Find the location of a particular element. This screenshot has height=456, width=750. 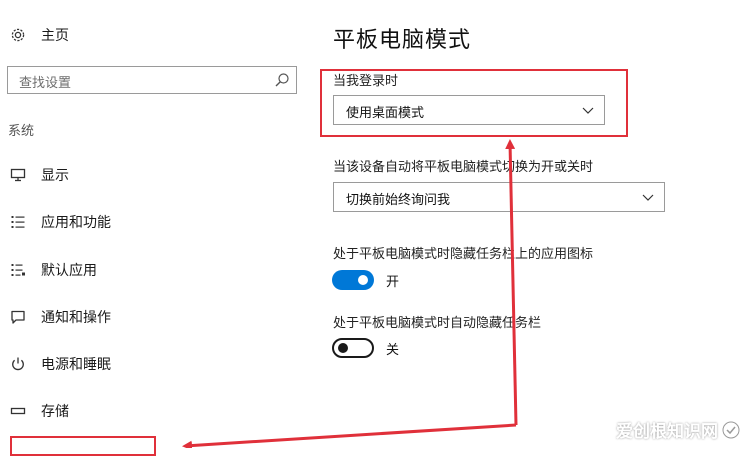

hide-icons-toggle is located at coordinates (353, 280).